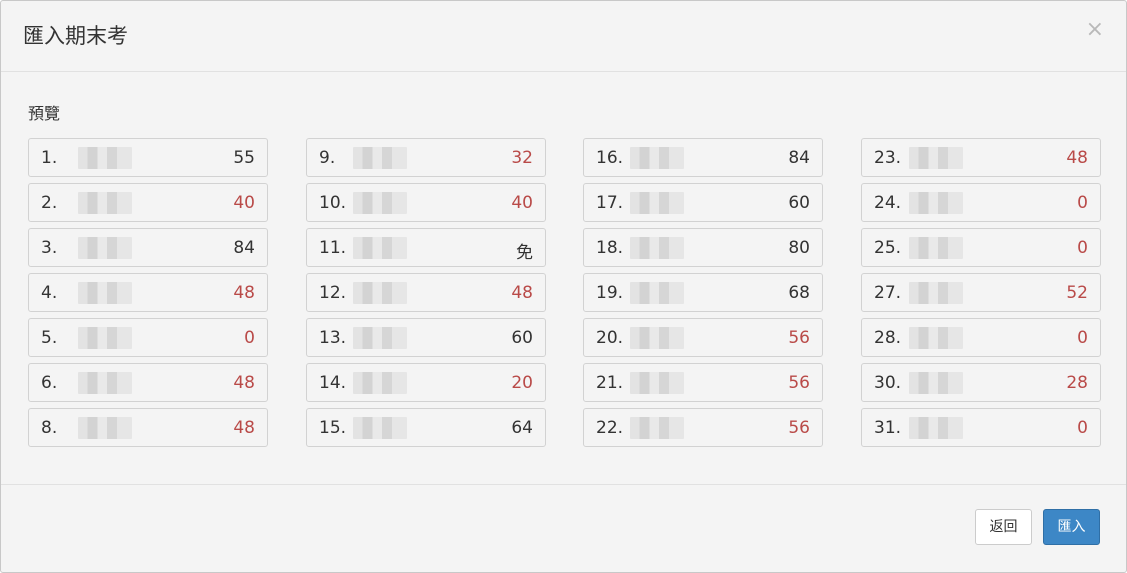 Image resolution: width=1127 pixels, height=573 pixels. I want to click on student-score: 32, so click(522, 158).